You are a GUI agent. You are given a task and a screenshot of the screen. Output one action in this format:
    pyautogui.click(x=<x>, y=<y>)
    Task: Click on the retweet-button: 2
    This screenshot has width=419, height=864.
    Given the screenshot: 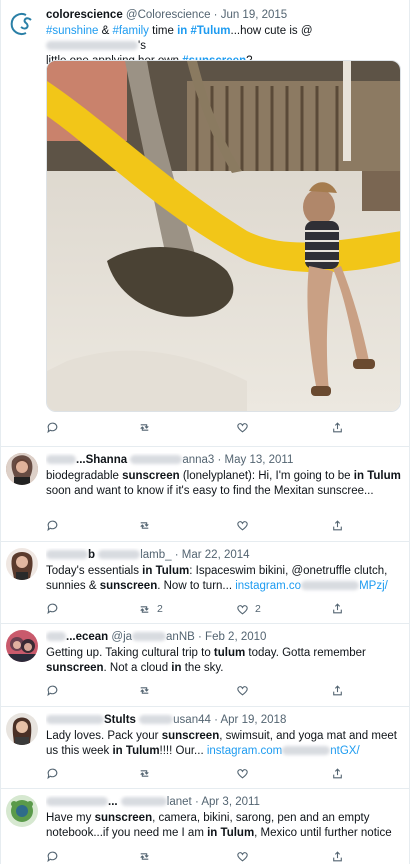 What is the action you would take?
    pyautogui.click(x=150, y=609)
    